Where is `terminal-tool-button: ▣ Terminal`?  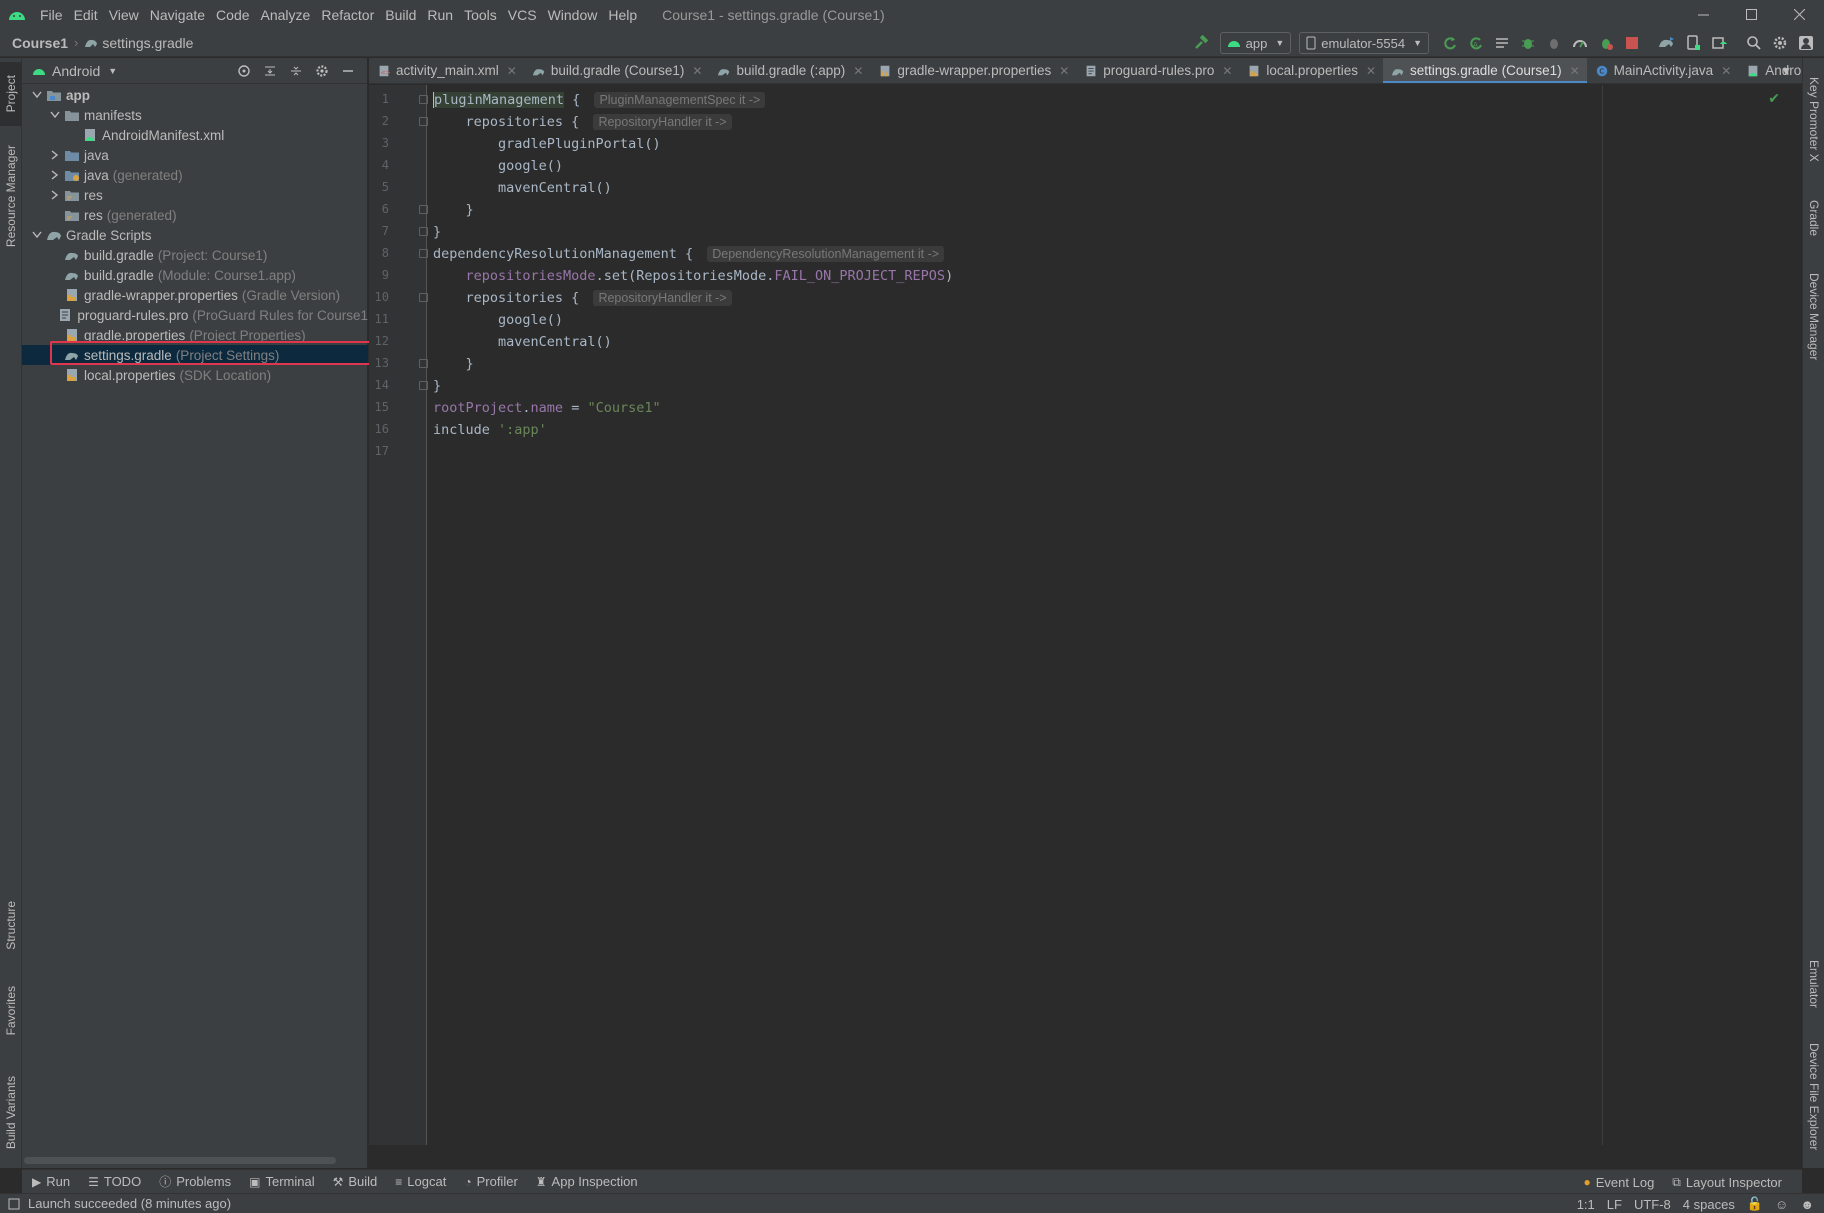
terminal-tool-button: ▣ Terminal is located at coordinates (281, 1181).